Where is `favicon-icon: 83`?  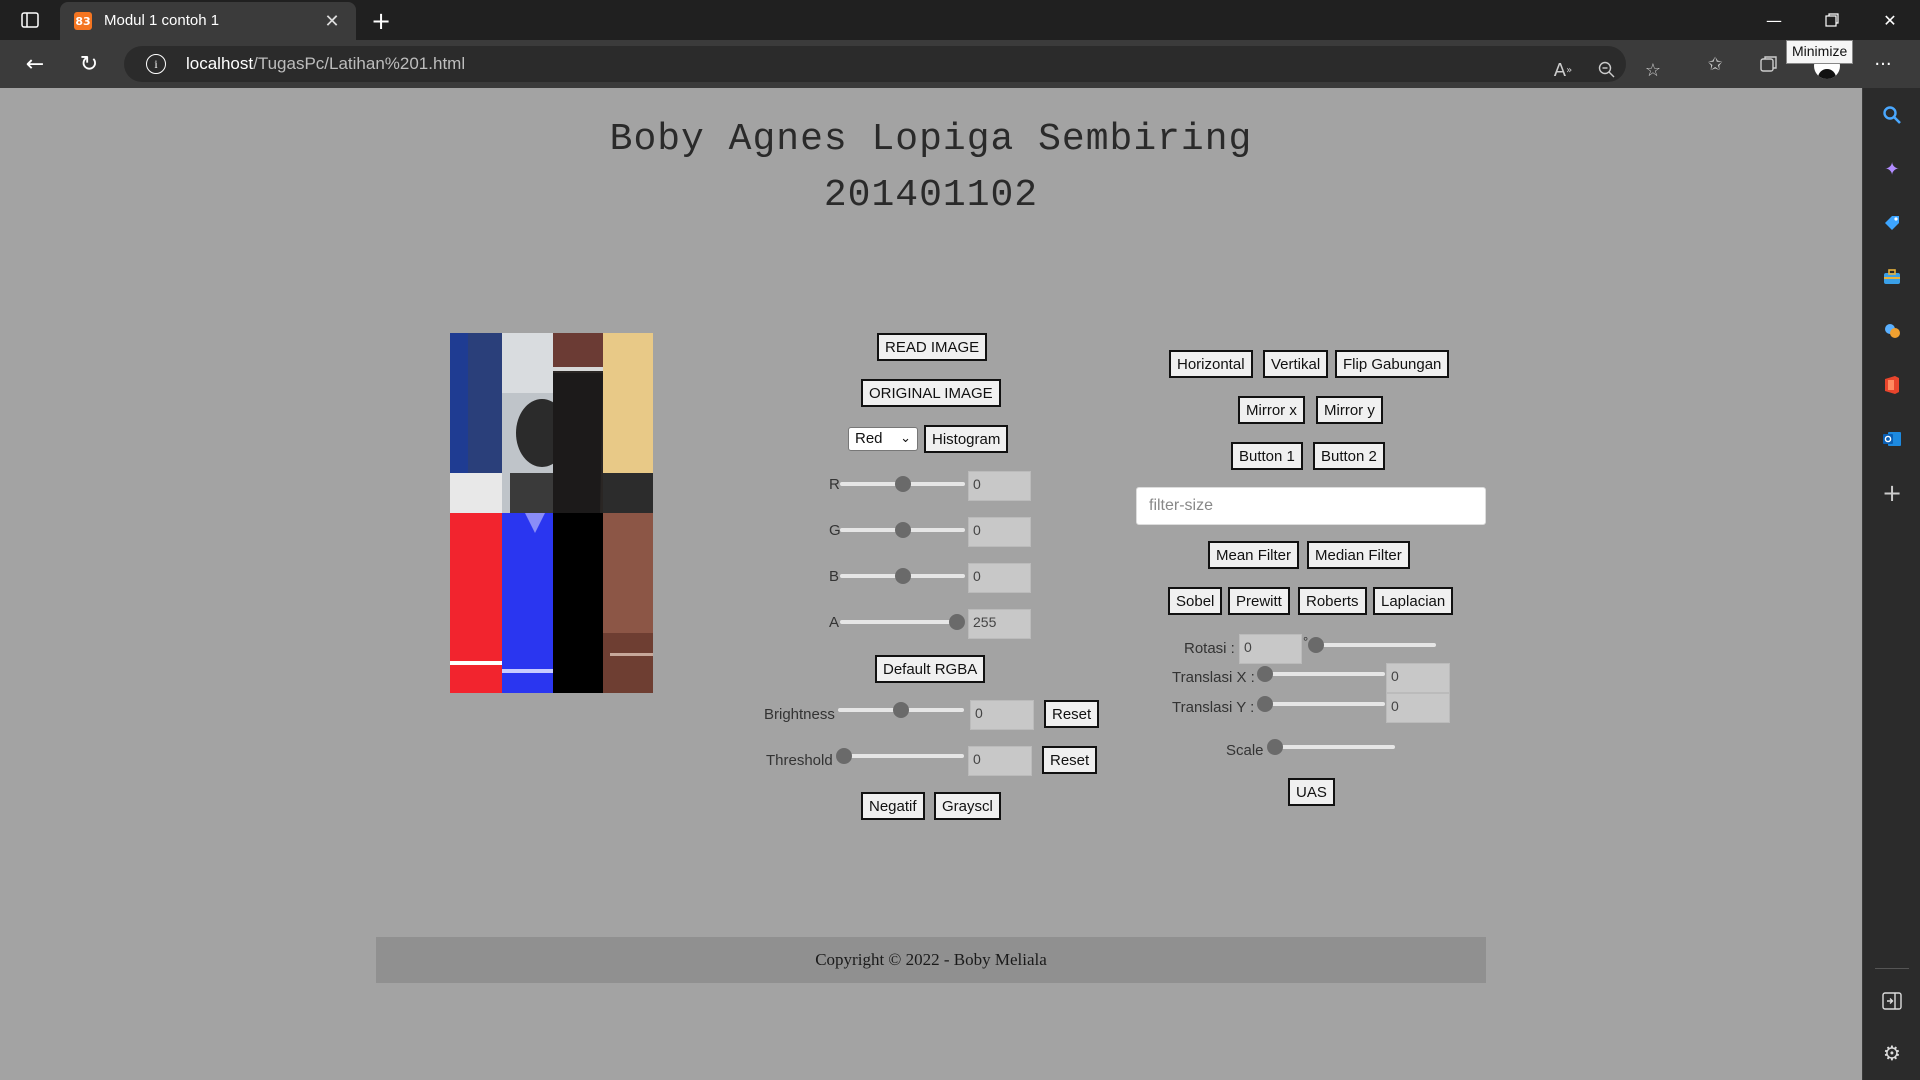 favicon-icon: 83 is located at coordinates (83, 21).